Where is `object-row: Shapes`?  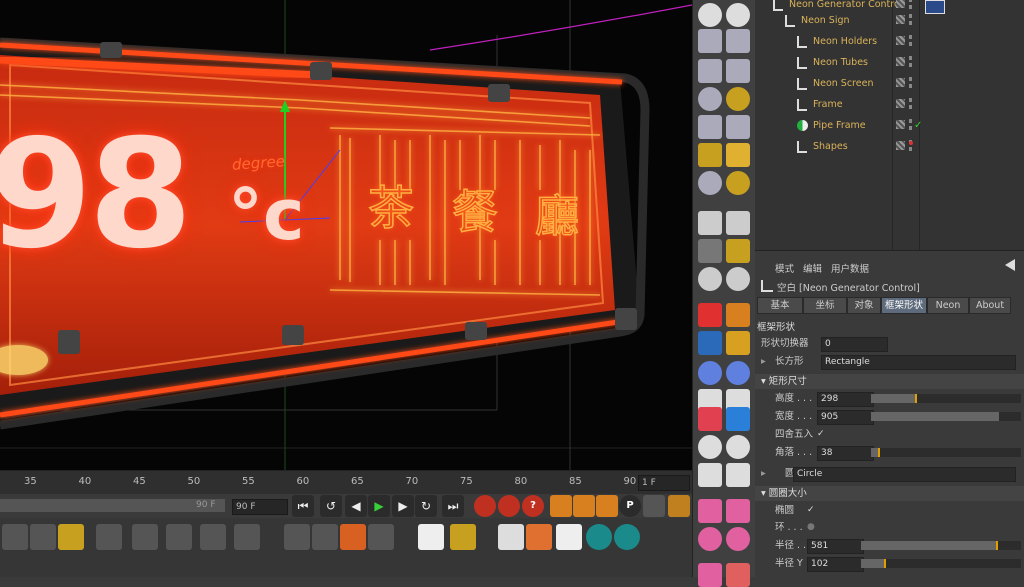
object-row: Shapes is located at coordinates (889, 147).